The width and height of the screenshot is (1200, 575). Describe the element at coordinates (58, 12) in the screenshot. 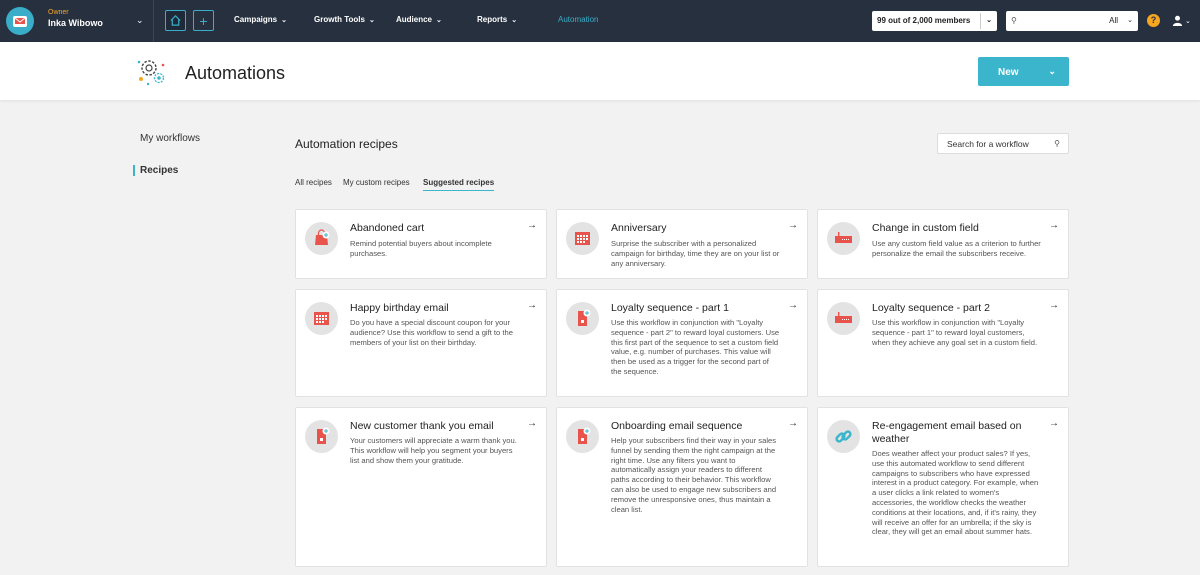

I see `owner-role: Owner` at that location.